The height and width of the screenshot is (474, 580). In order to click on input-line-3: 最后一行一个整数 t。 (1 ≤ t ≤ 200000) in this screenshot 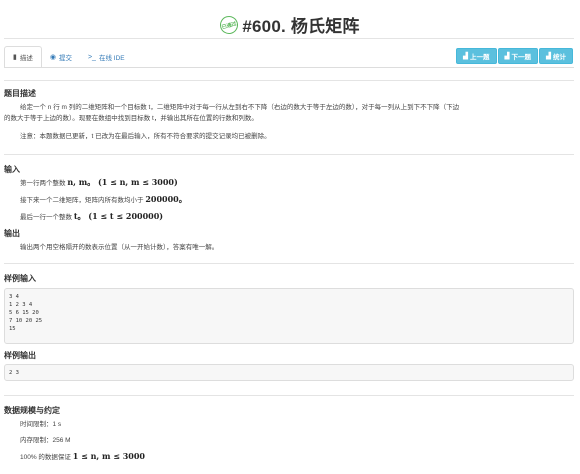, I will do `click(91, 217)`.